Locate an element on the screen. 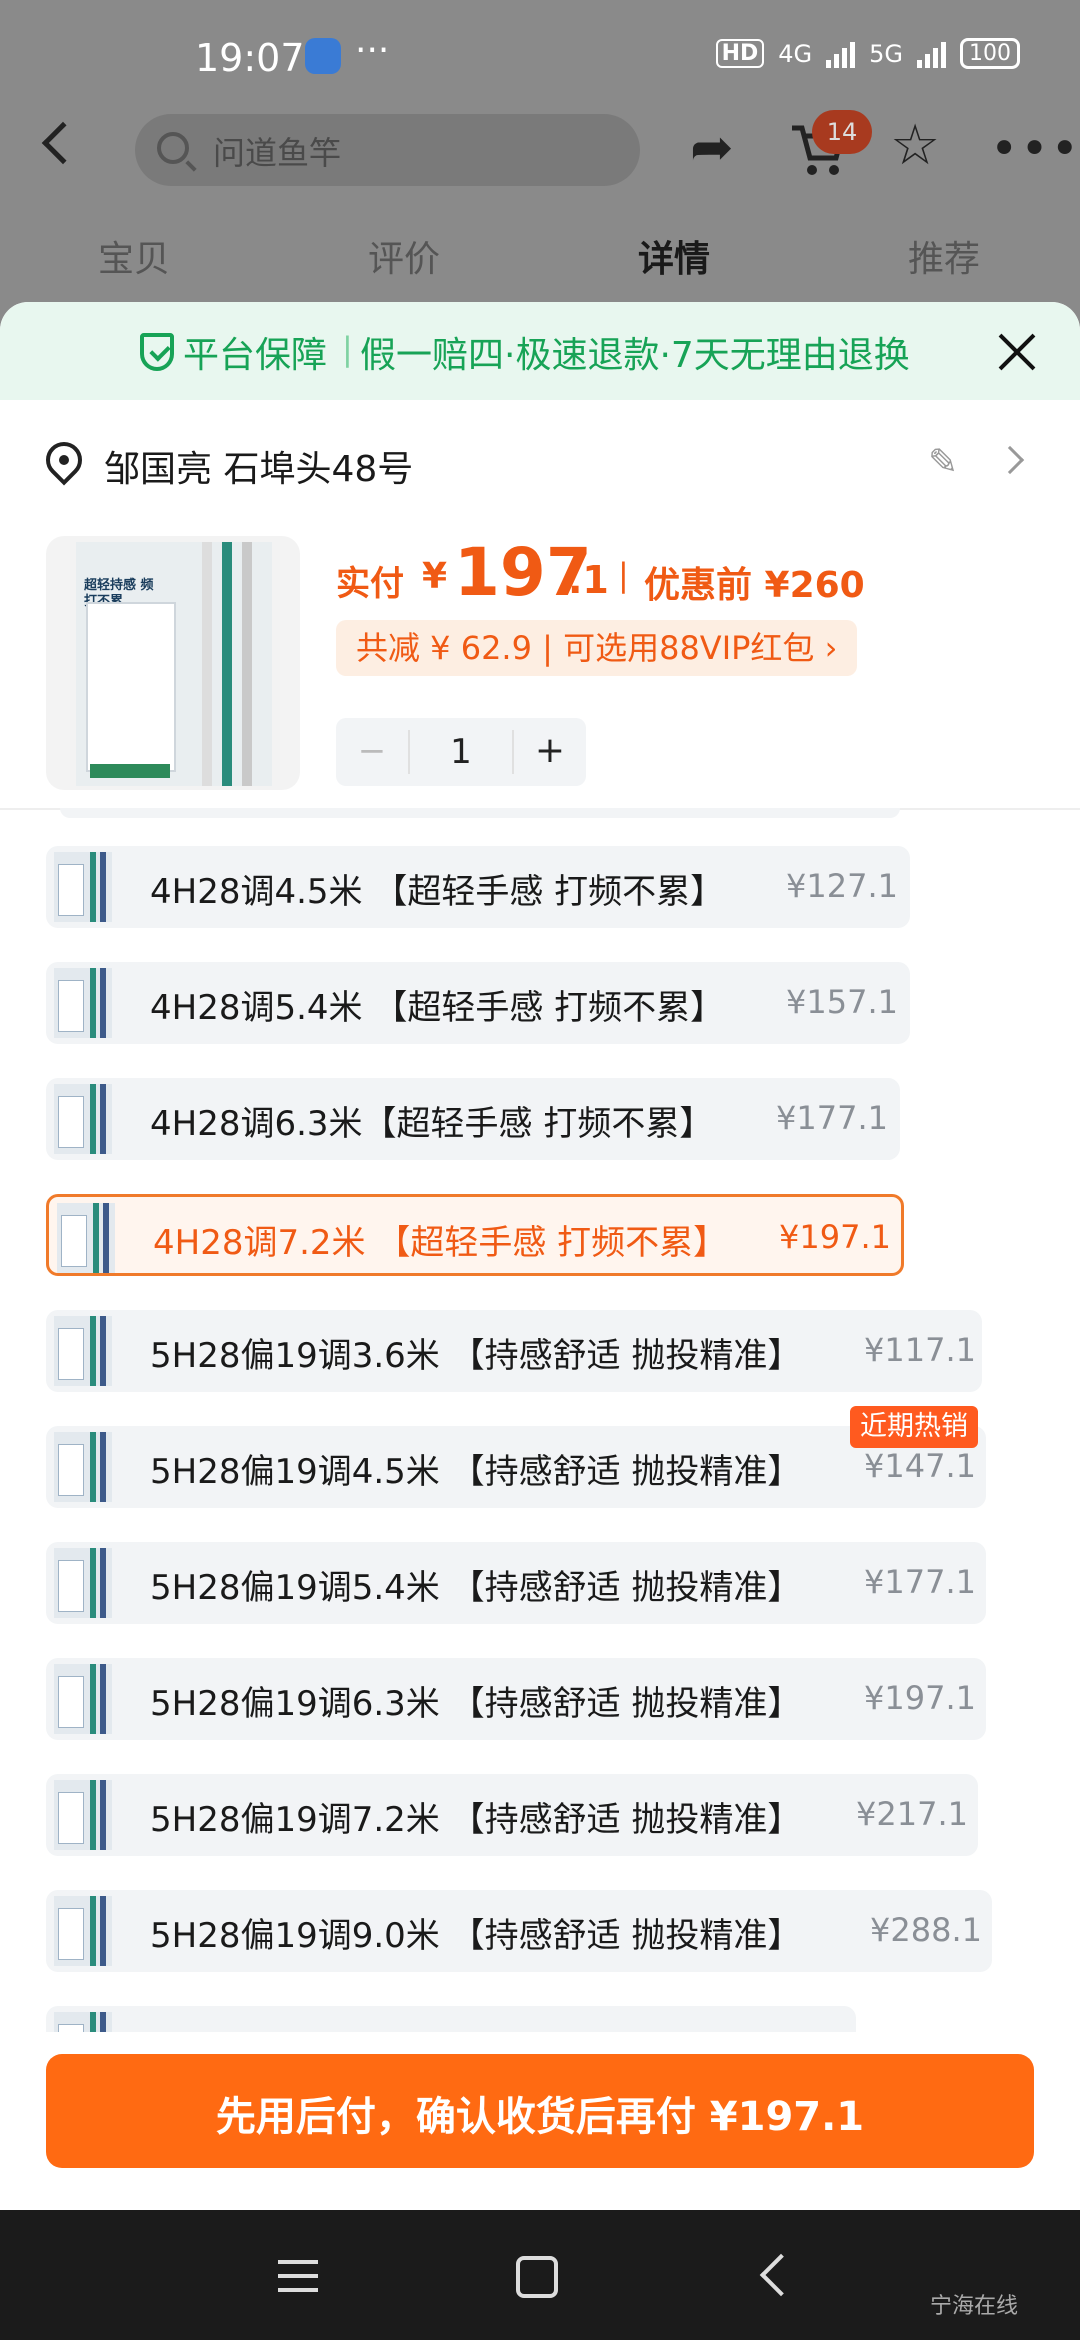 Image resolution: width=1080 pixels, height=2340 pixels. sku-option: 4H28调4.5米 【超轻手感 打频不累】 ¥127.1 is located at coordinates (478, 887).